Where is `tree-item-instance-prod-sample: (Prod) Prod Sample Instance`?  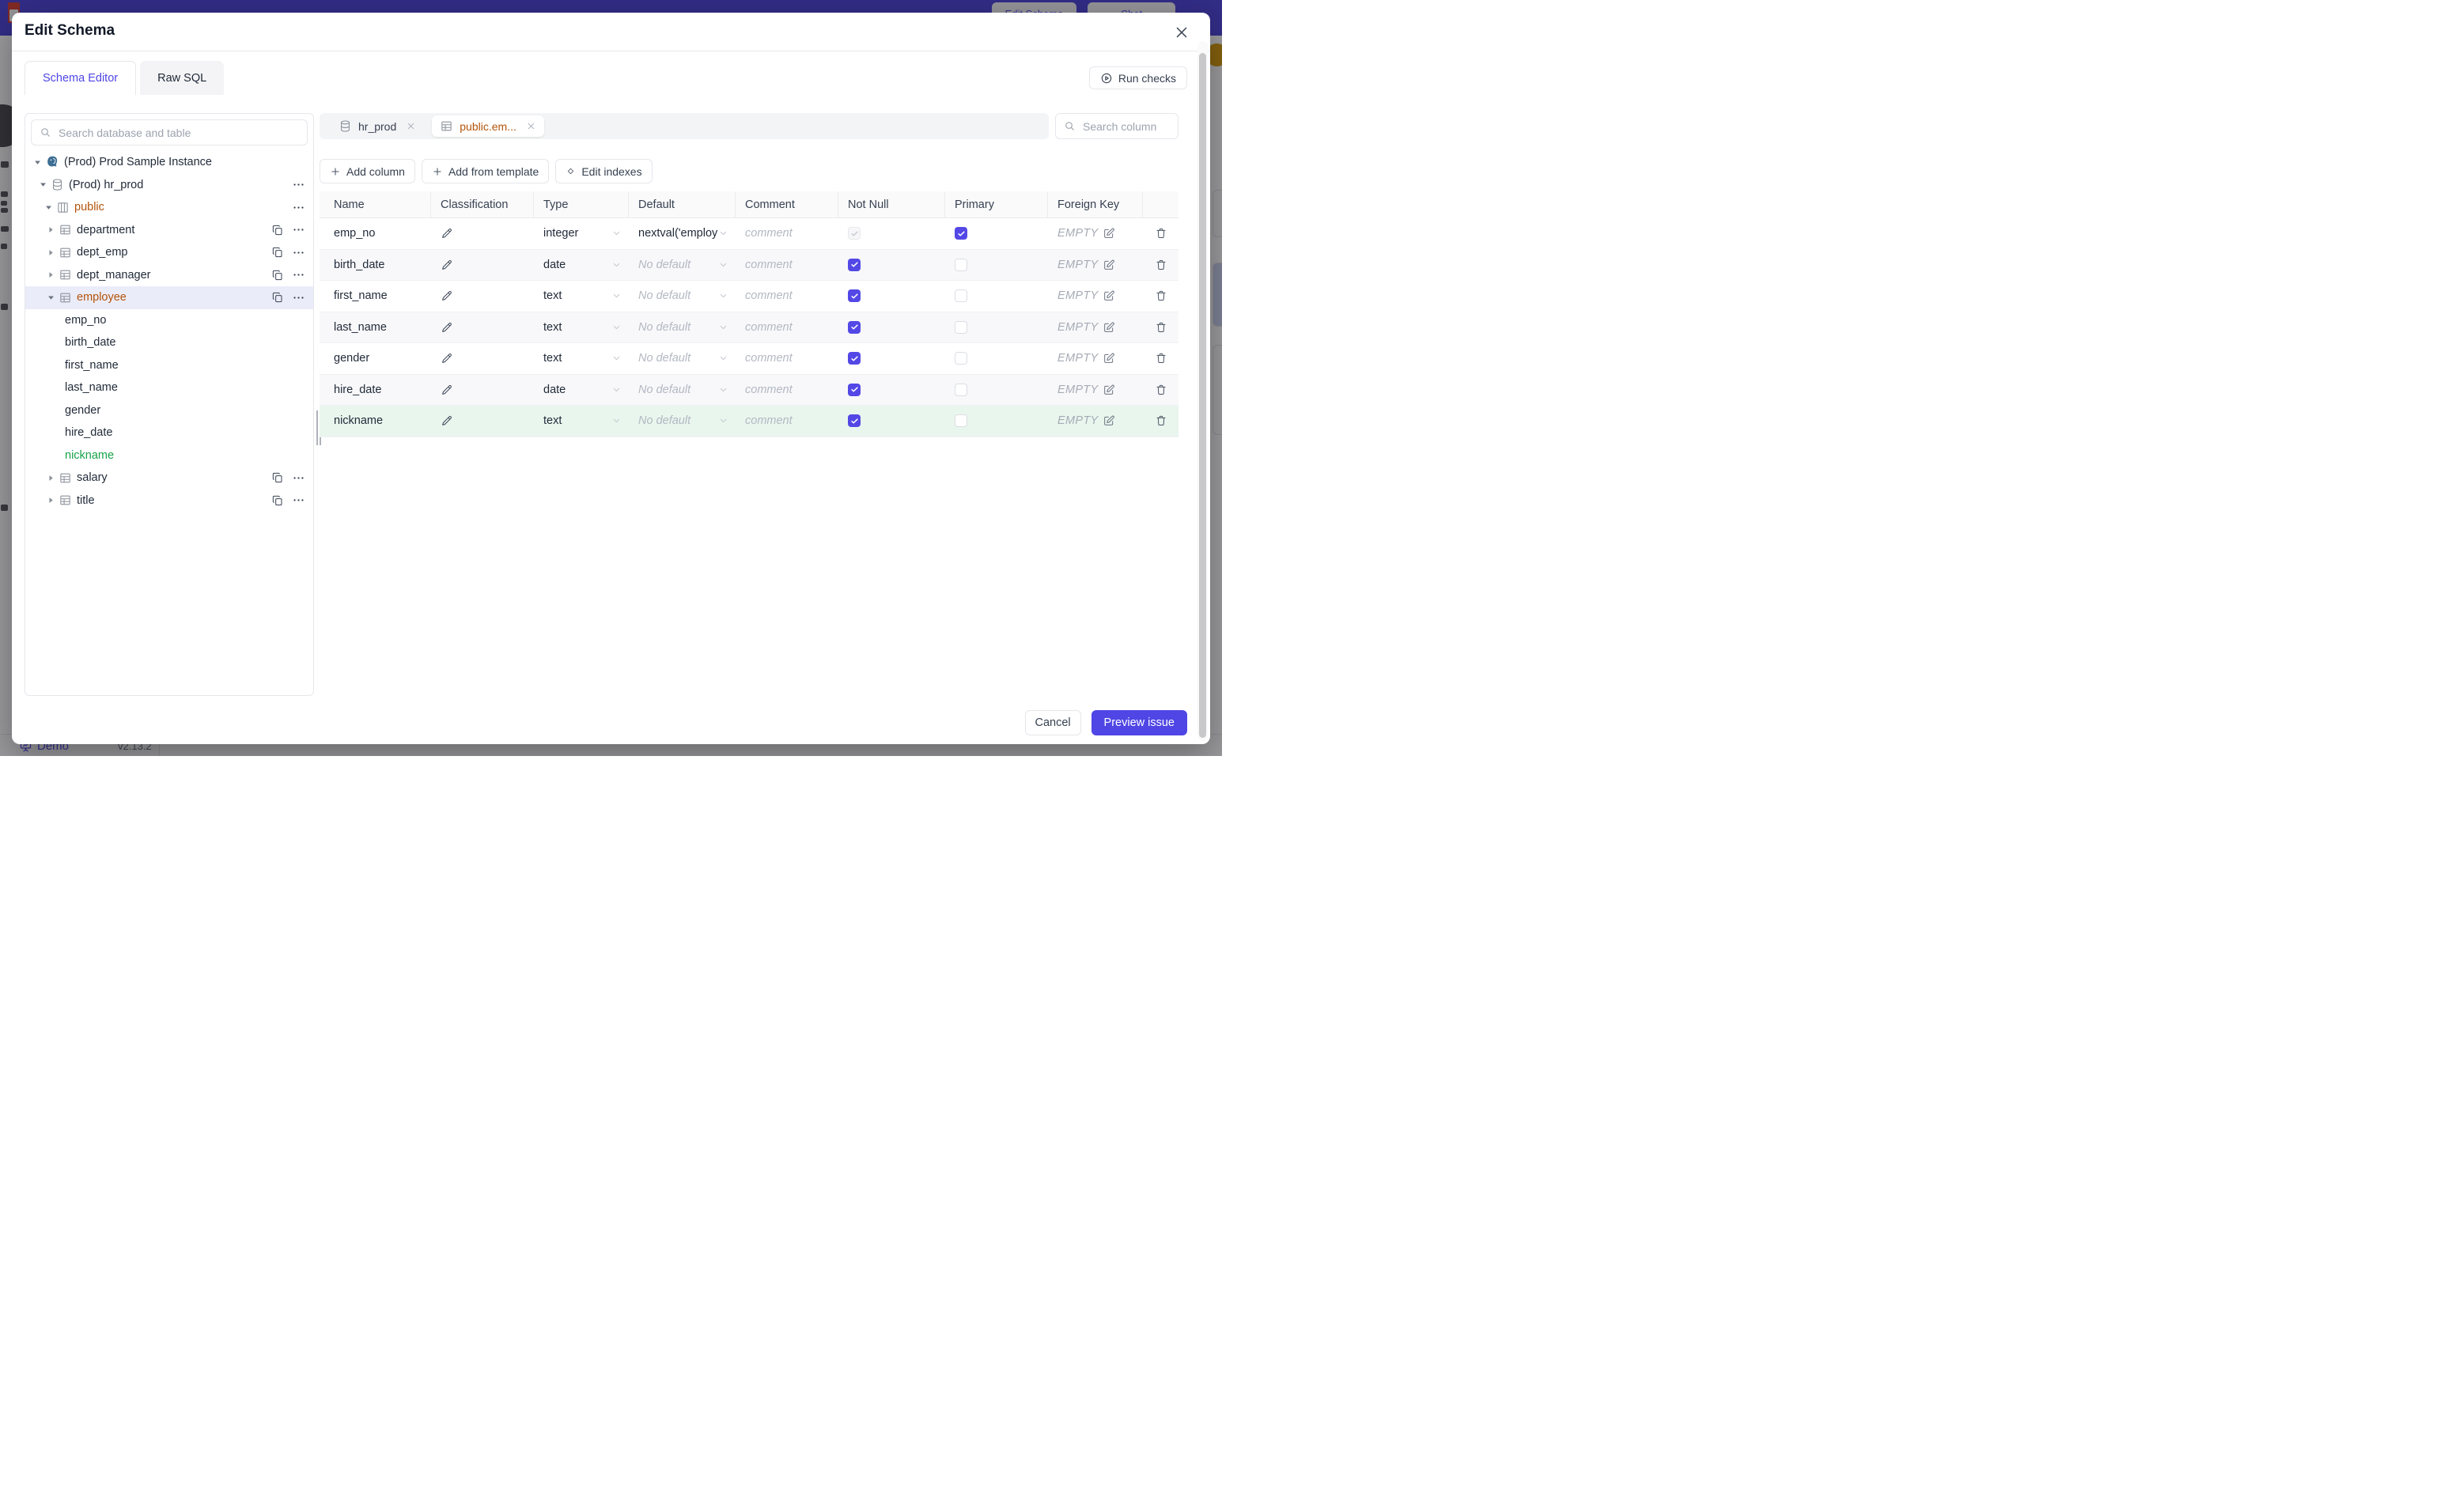 tree-item-instance-prod-sample: (Prod) Prod Sample Instance is located at coordinates (169, 162).